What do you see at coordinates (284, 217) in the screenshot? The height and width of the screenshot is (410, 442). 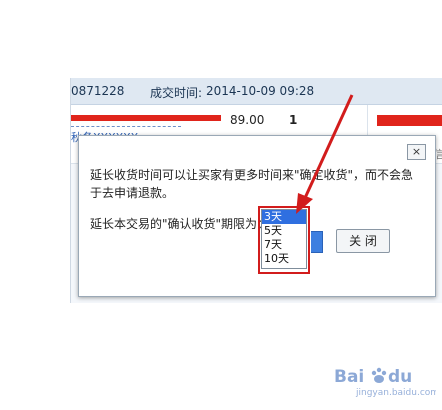 I see `period-option-3d: 3天` at bounding box center [284, 217].